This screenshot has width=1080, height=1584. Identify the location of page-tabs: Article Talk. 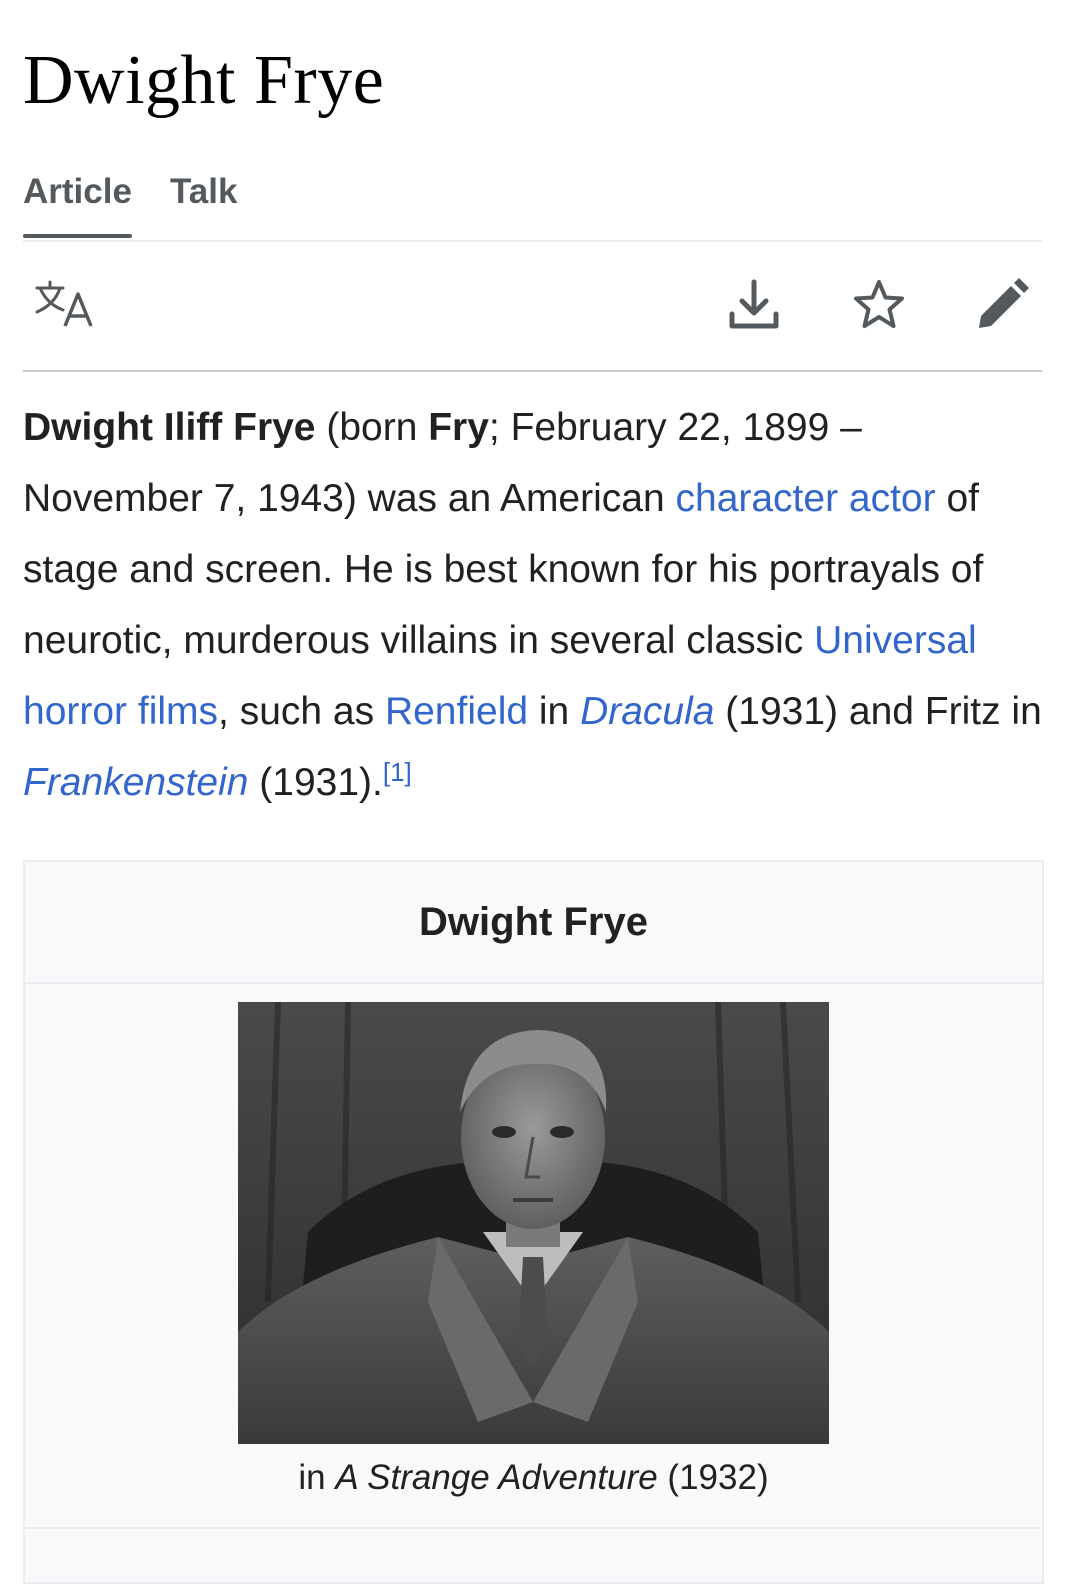
(532, 201).